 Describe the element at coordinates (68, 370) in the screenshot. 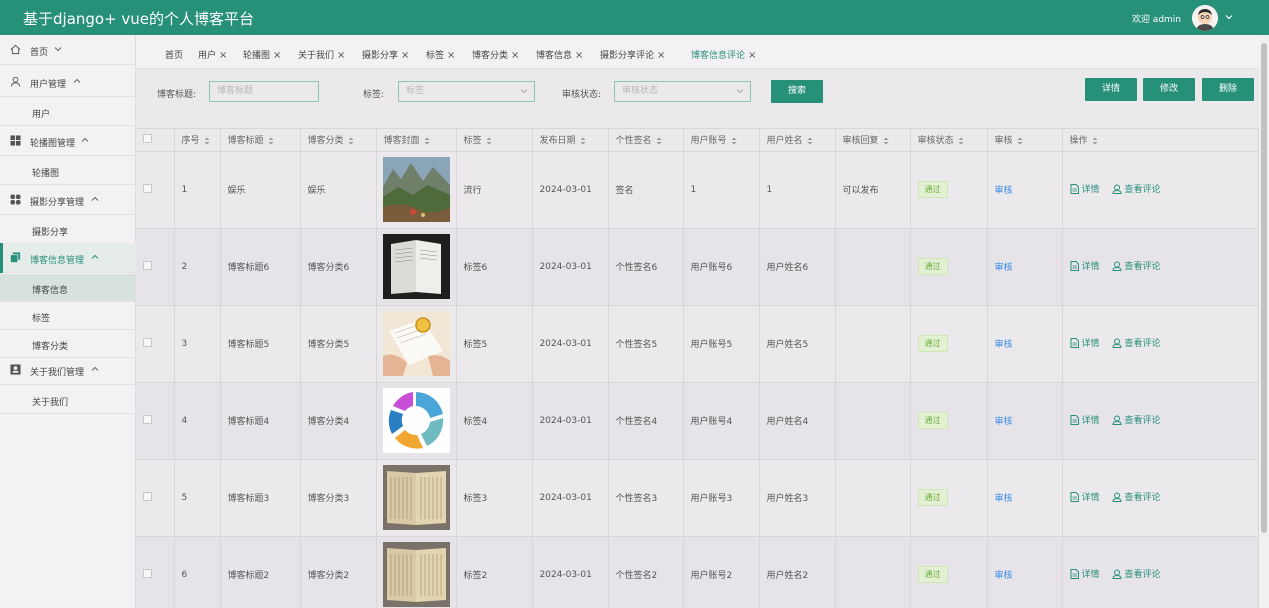

I see `sidebar-item-about-management: 关于我们管理` at that location.